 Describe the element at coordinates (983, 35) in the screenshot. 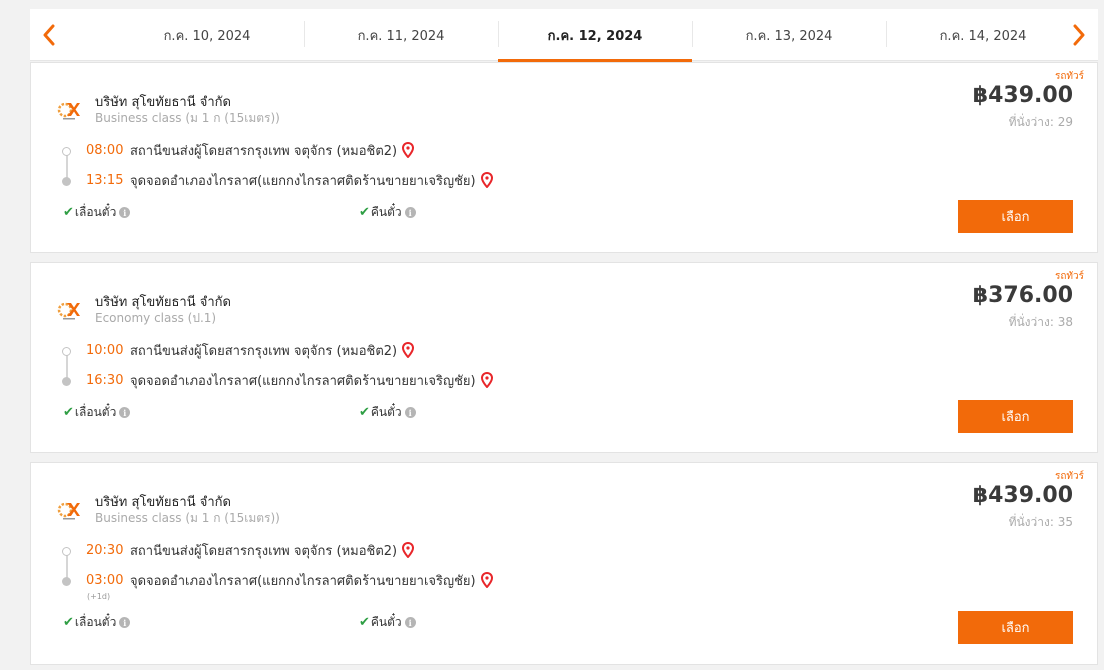

I see `date-tab: ก.ค. 14, 2024` at that location.